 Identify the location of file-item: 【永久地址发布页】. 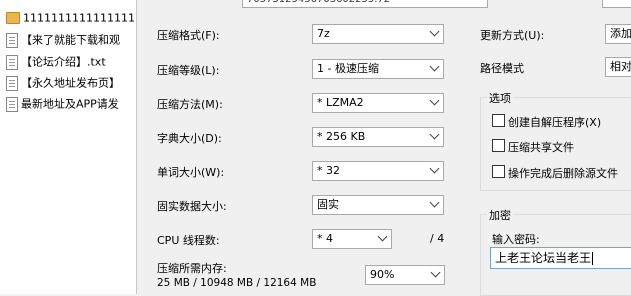
(70, 82).